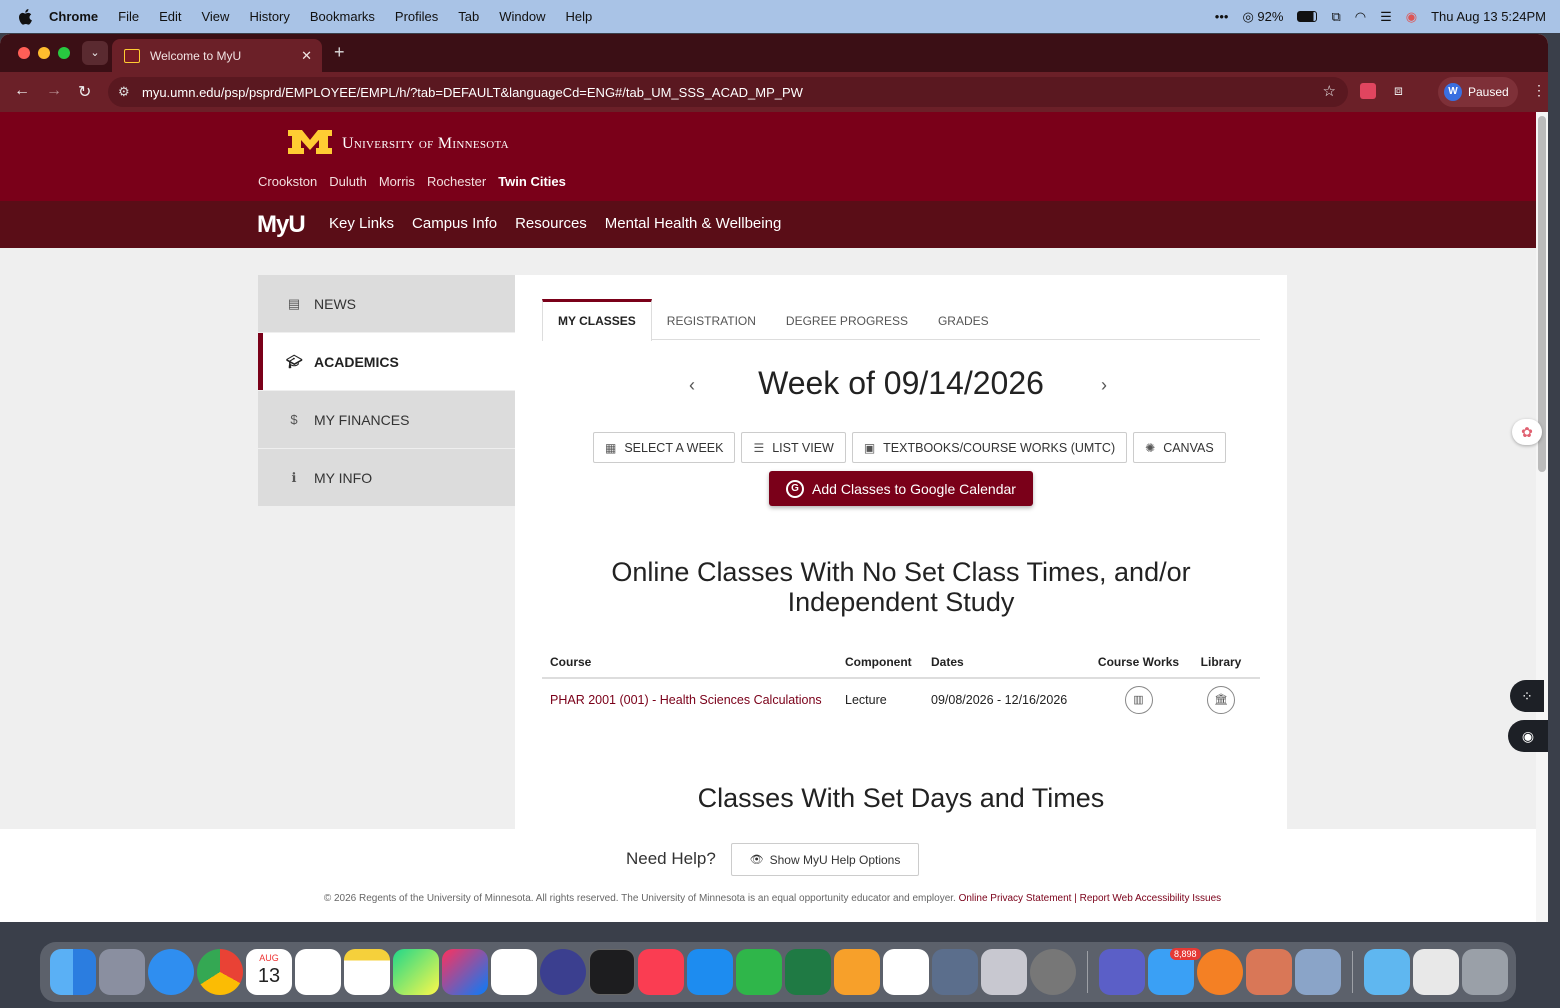 Image resolution: width=1560 pixels, height=1008 pixels. What do you see at coordinates (287, 181) in the screenshot?
I see `campus-link-crookston: Crookston` at bounding box center [287, 181].